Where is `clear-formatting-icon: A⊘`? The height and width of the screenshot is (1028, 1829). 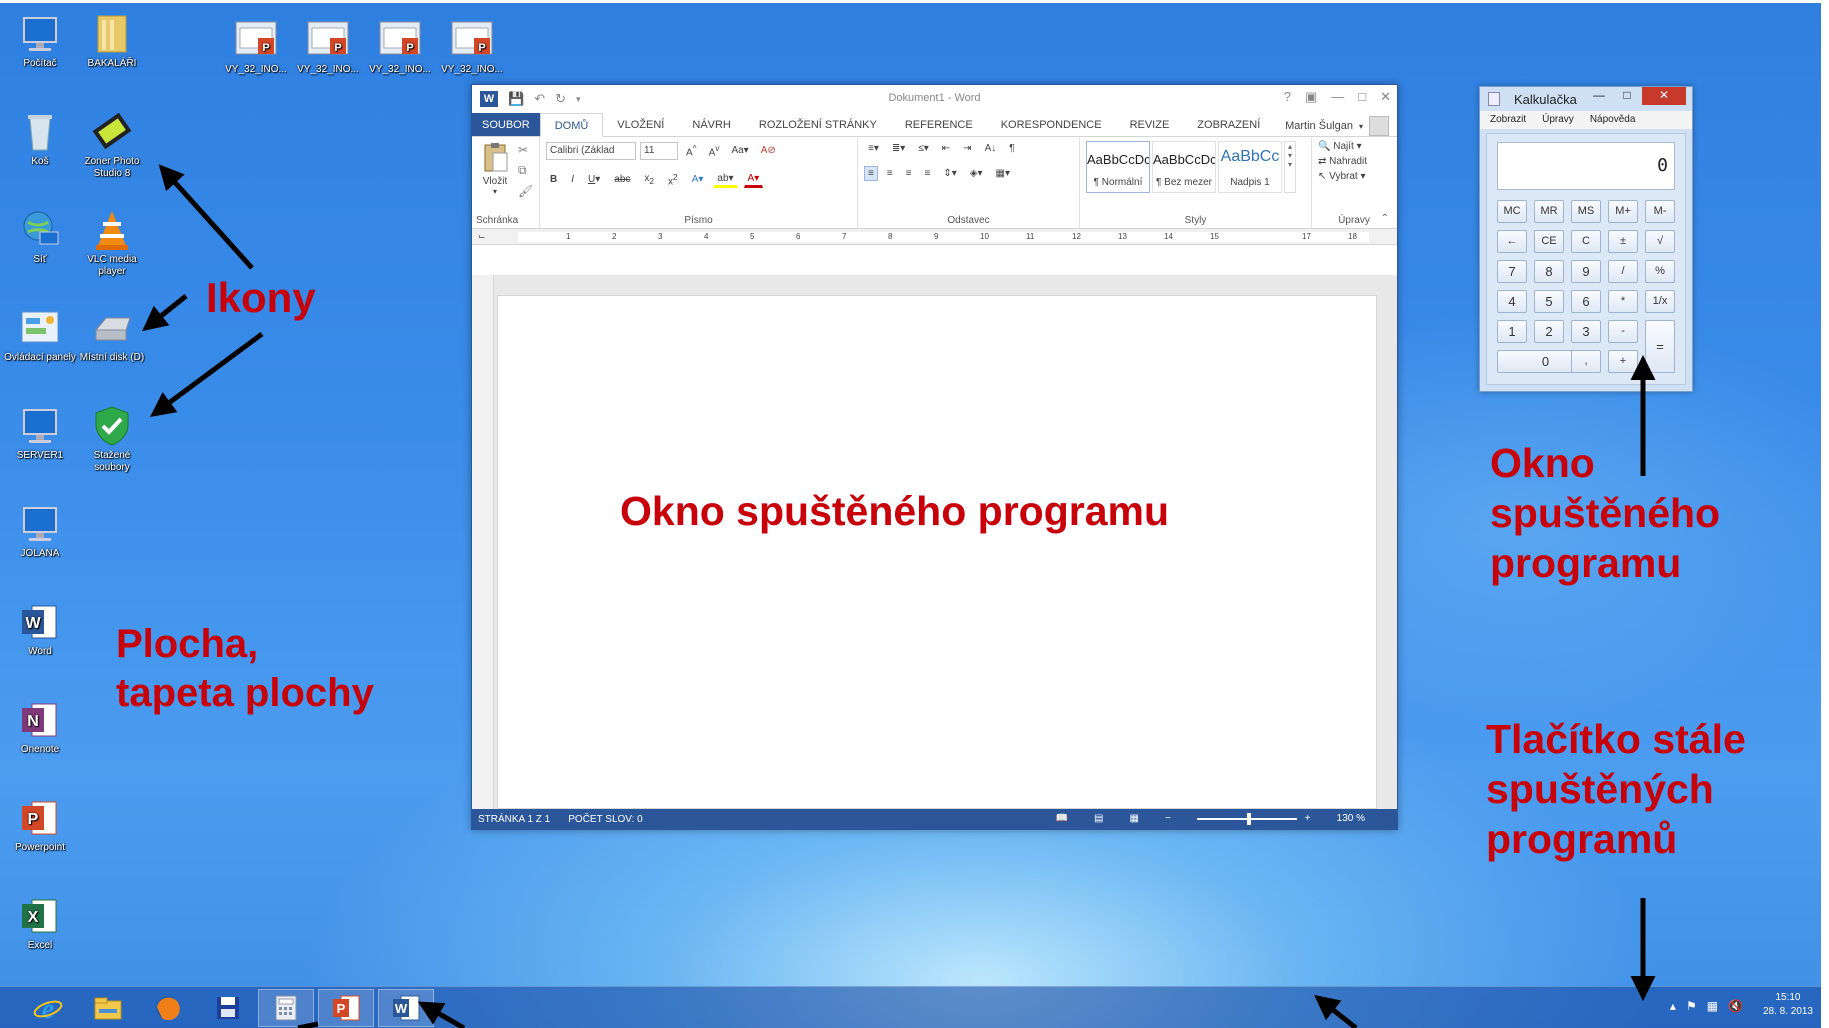
clear-formatting-icon: A⊘ is located at coordinates (768, 150).